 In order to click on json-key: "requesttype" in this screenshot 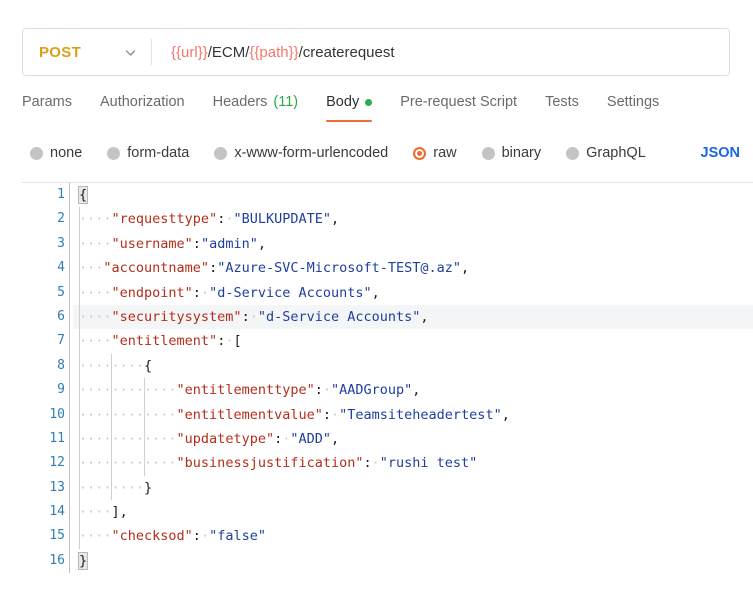, I will do `click(164, 219)`.